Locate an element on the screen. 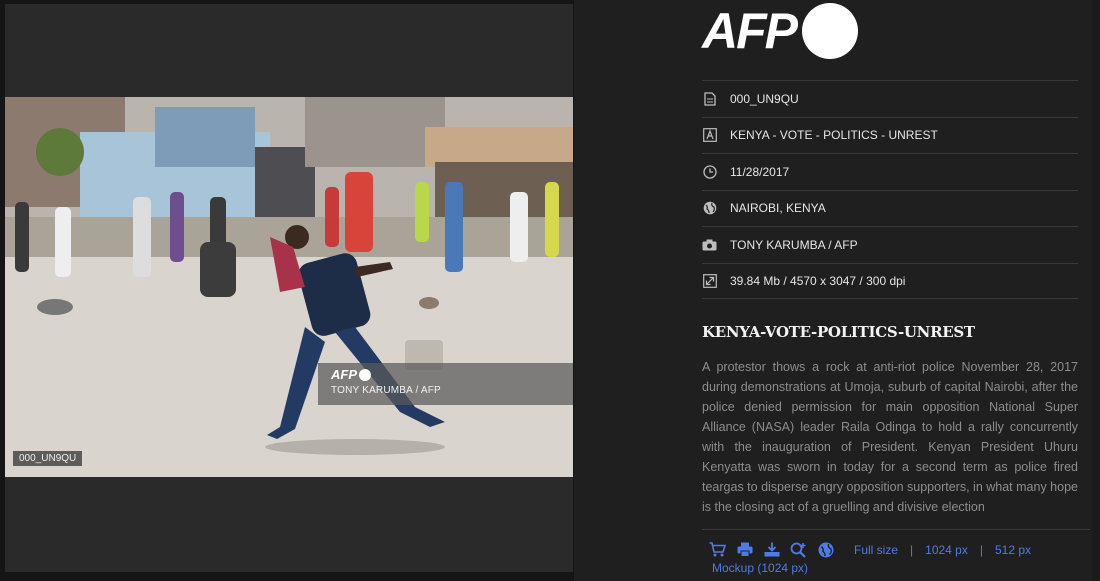 Image resolution: width=1100 pixels, height=581 pixels. text-icon is located at coordinates (709, 135).